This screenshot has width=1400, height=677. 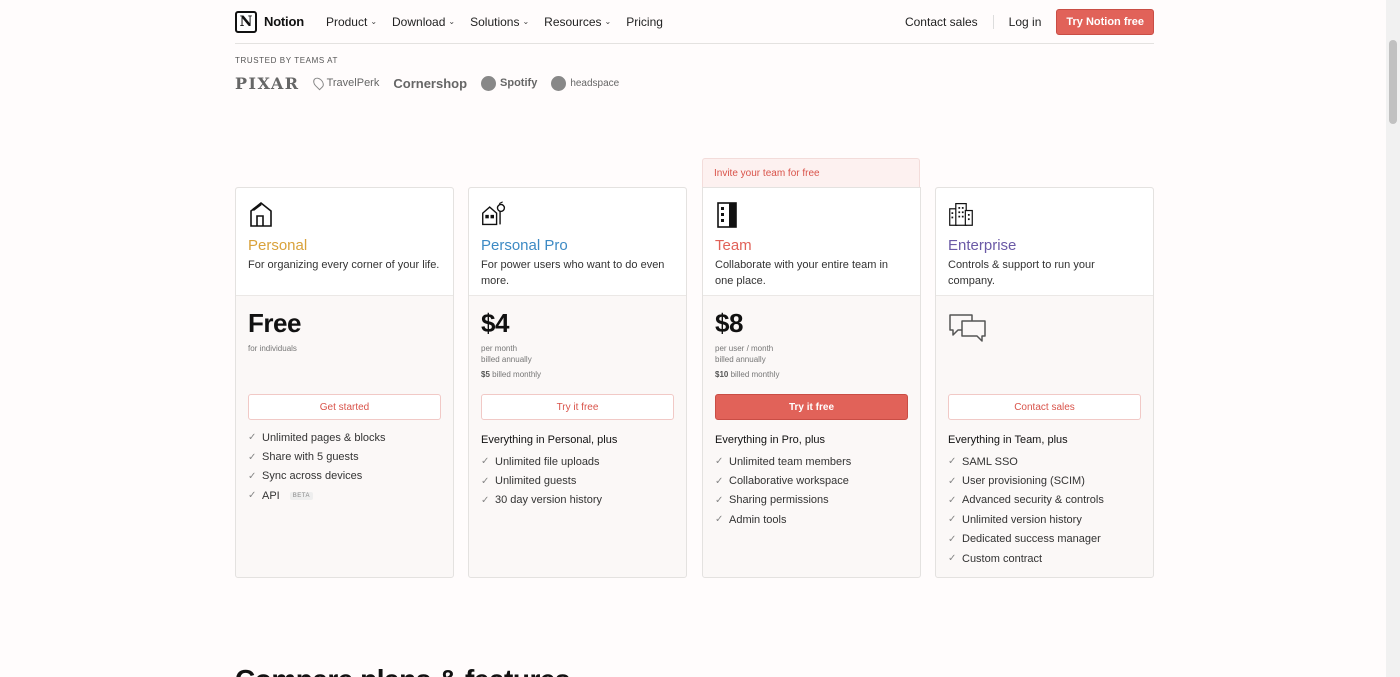 I want to click on feature-label: Unlimited version history, so click(x=1022, y=519).